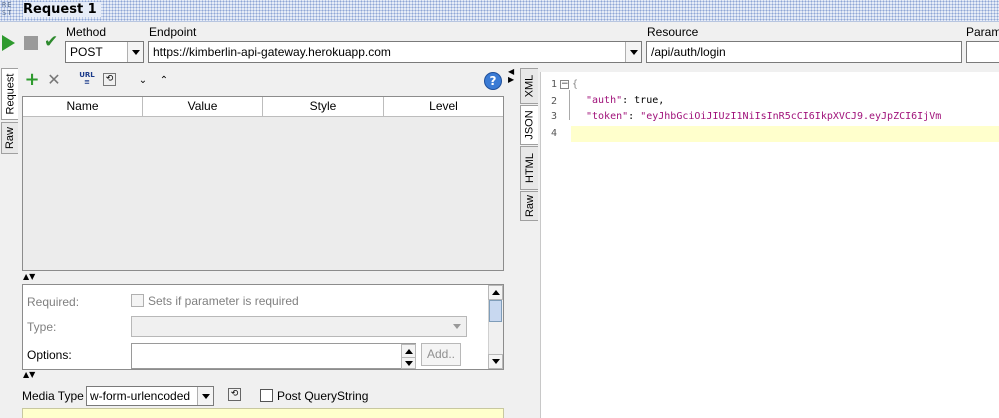  Describe the element at coordinates (9, 138) in the screenshot. I see `tab-raw: Raw` at that location.